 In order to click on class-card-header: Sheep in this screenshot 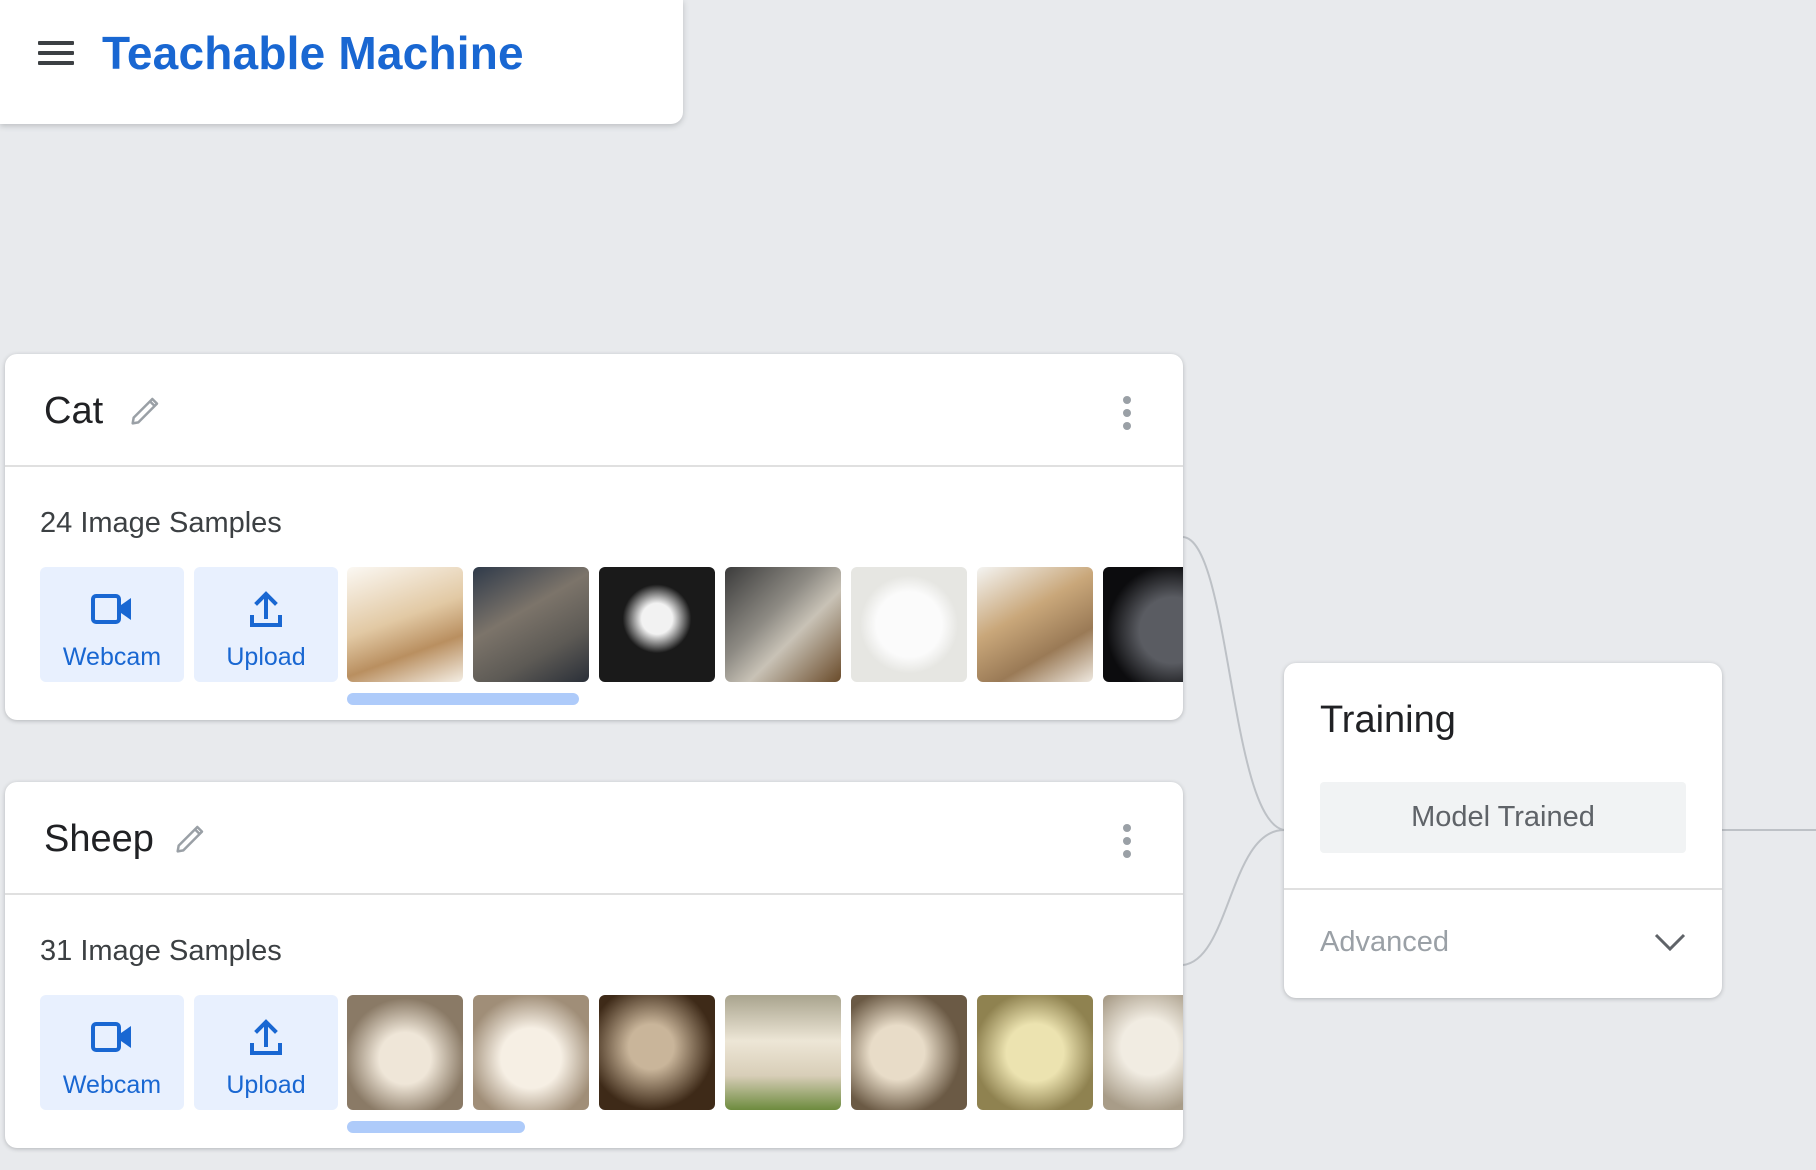, I will do `click(594, 838)`.